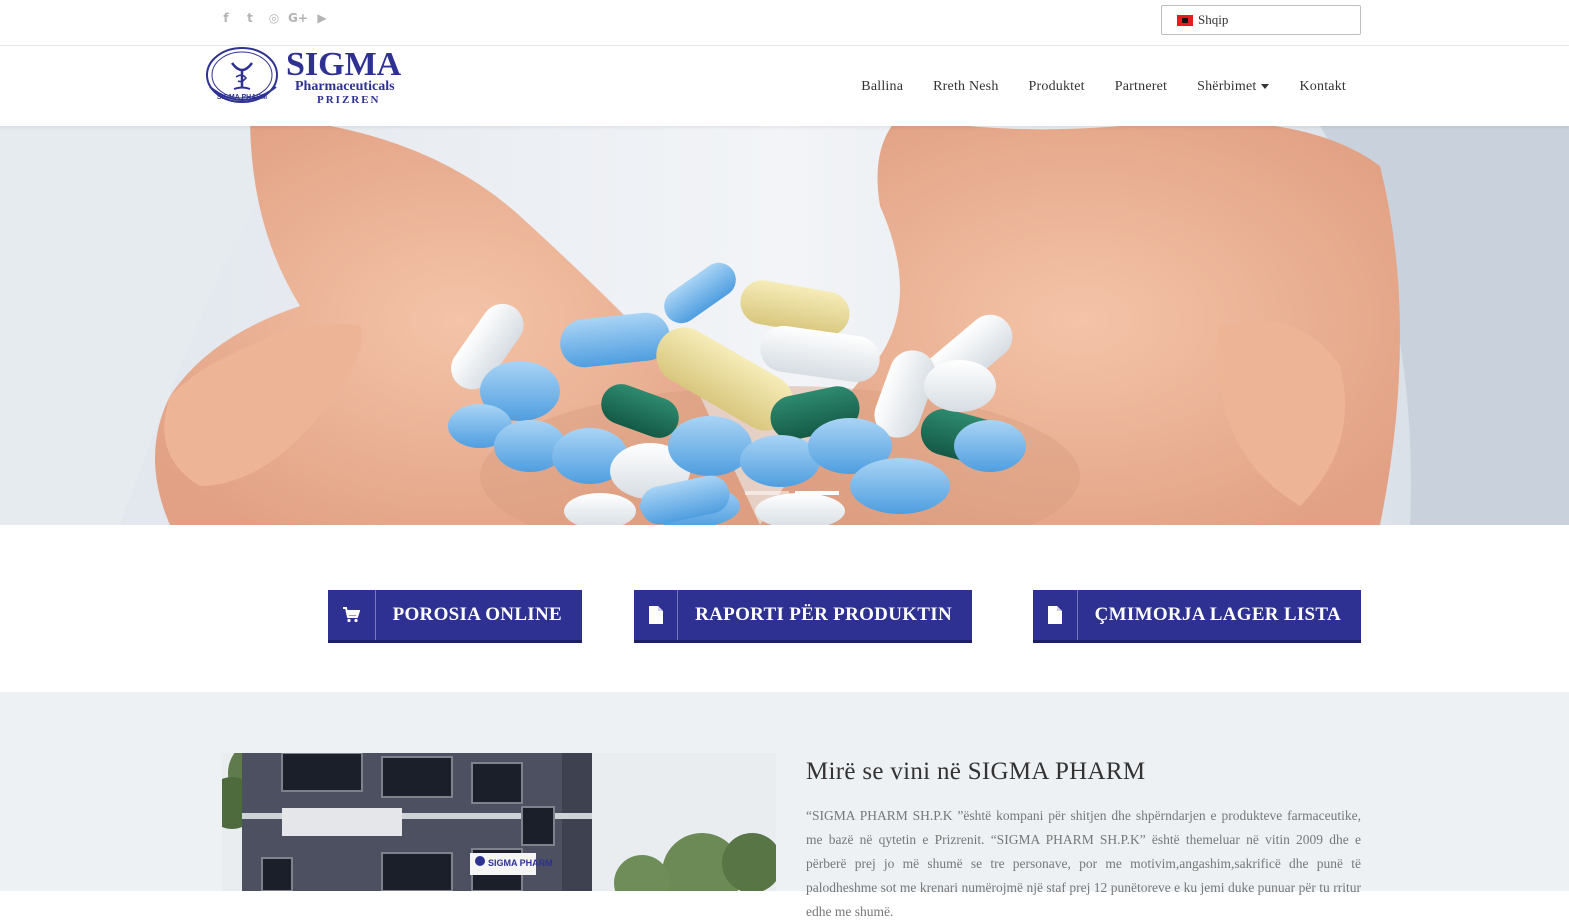  I want to click on nav-item-rreth-nesh: Rreth Nesh, so click(965, 87).